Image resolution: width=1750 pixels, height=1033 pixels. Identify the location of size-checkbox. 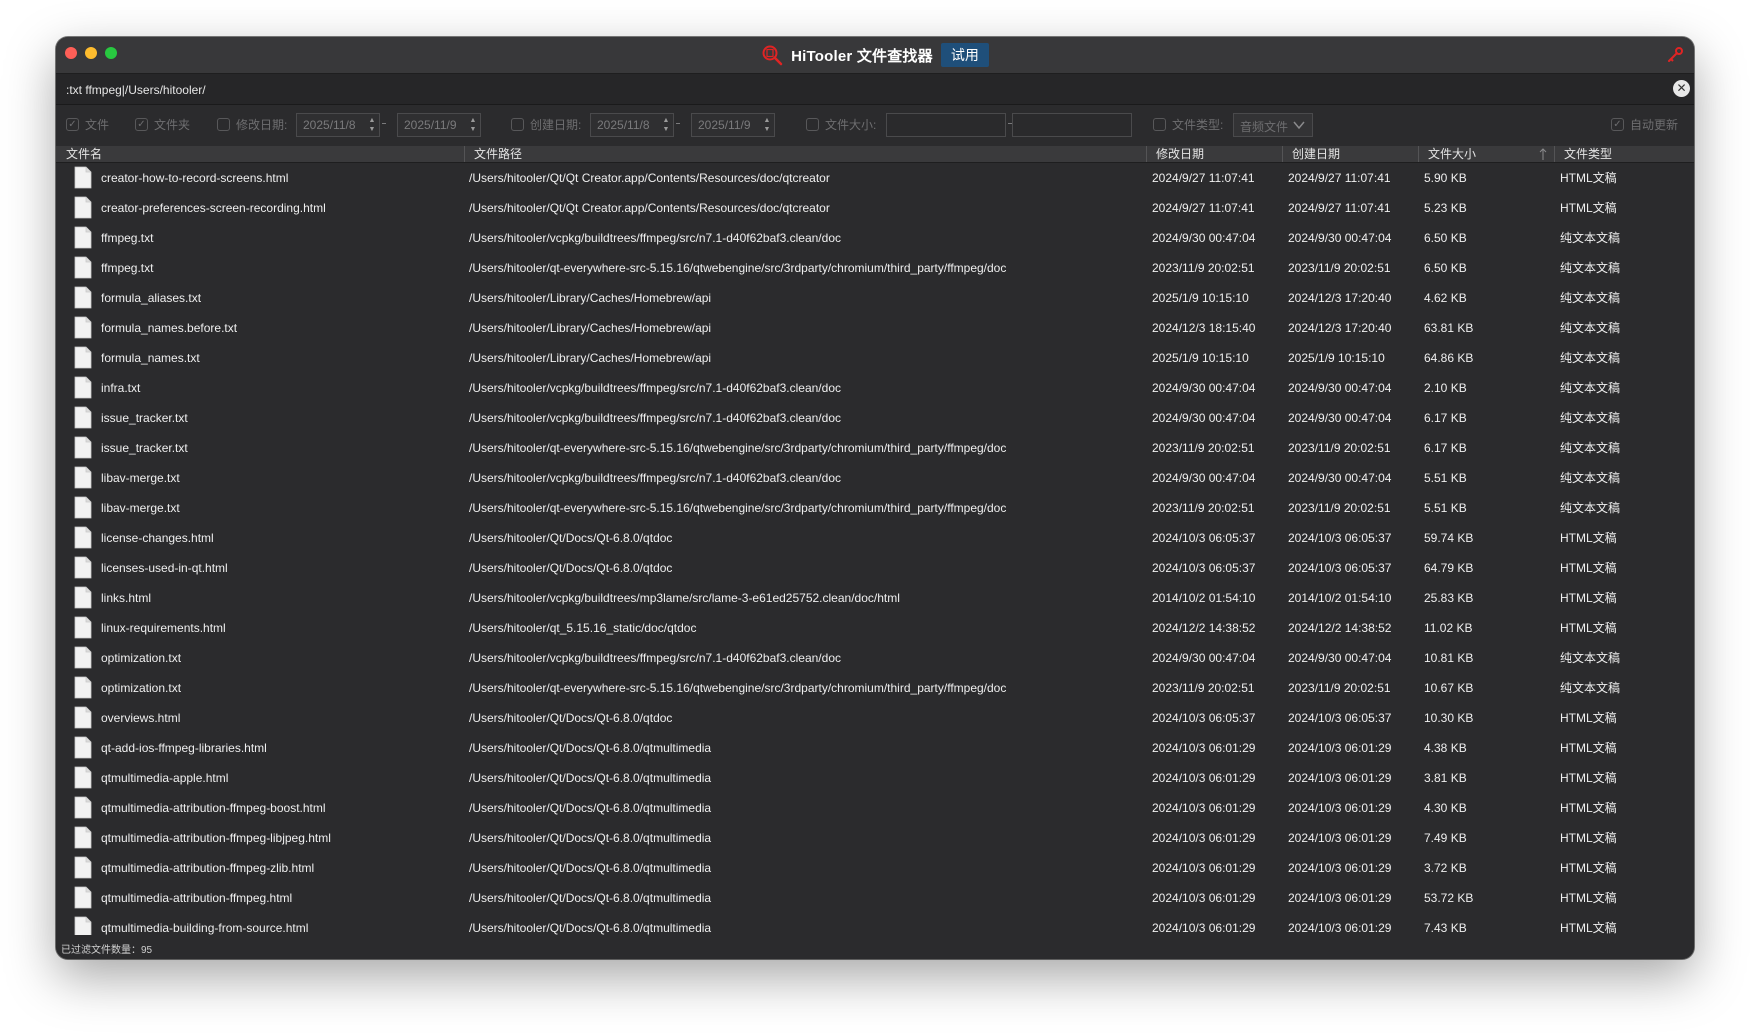
(812, 124).